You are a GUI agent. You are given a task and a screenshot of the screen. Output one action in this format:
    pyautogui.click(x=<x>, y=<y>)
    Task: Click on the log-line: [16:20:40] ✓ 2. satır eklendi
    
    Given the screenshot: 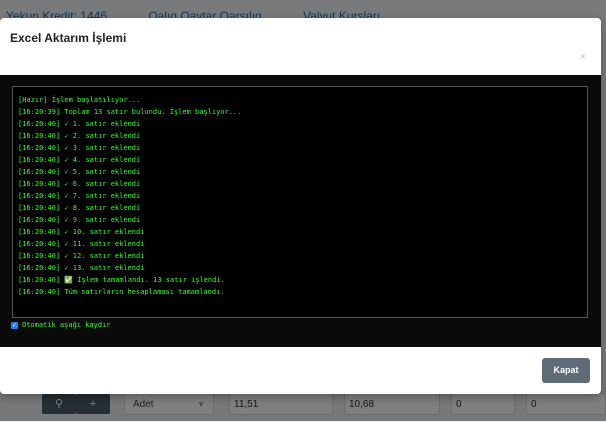 What is the action you would take?
    pyautogui.click(x=79, y=136)
    